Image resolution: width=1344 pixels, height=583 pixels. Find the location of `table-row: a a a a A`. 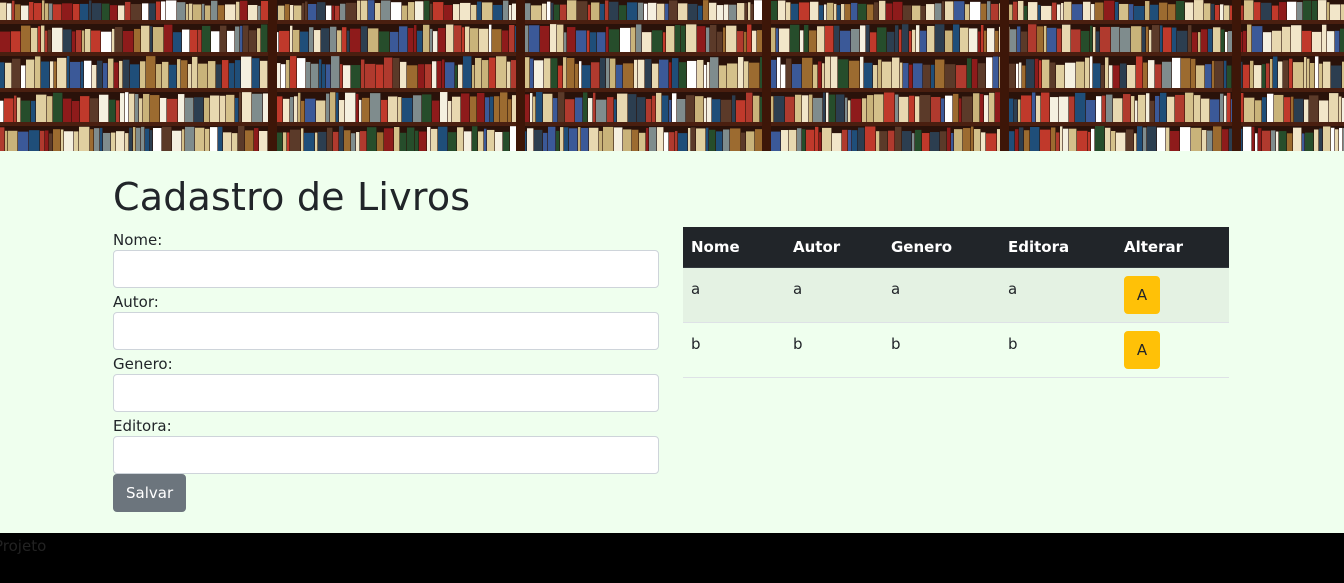

table-row: a a a a A is located at coordinates (956, 295).